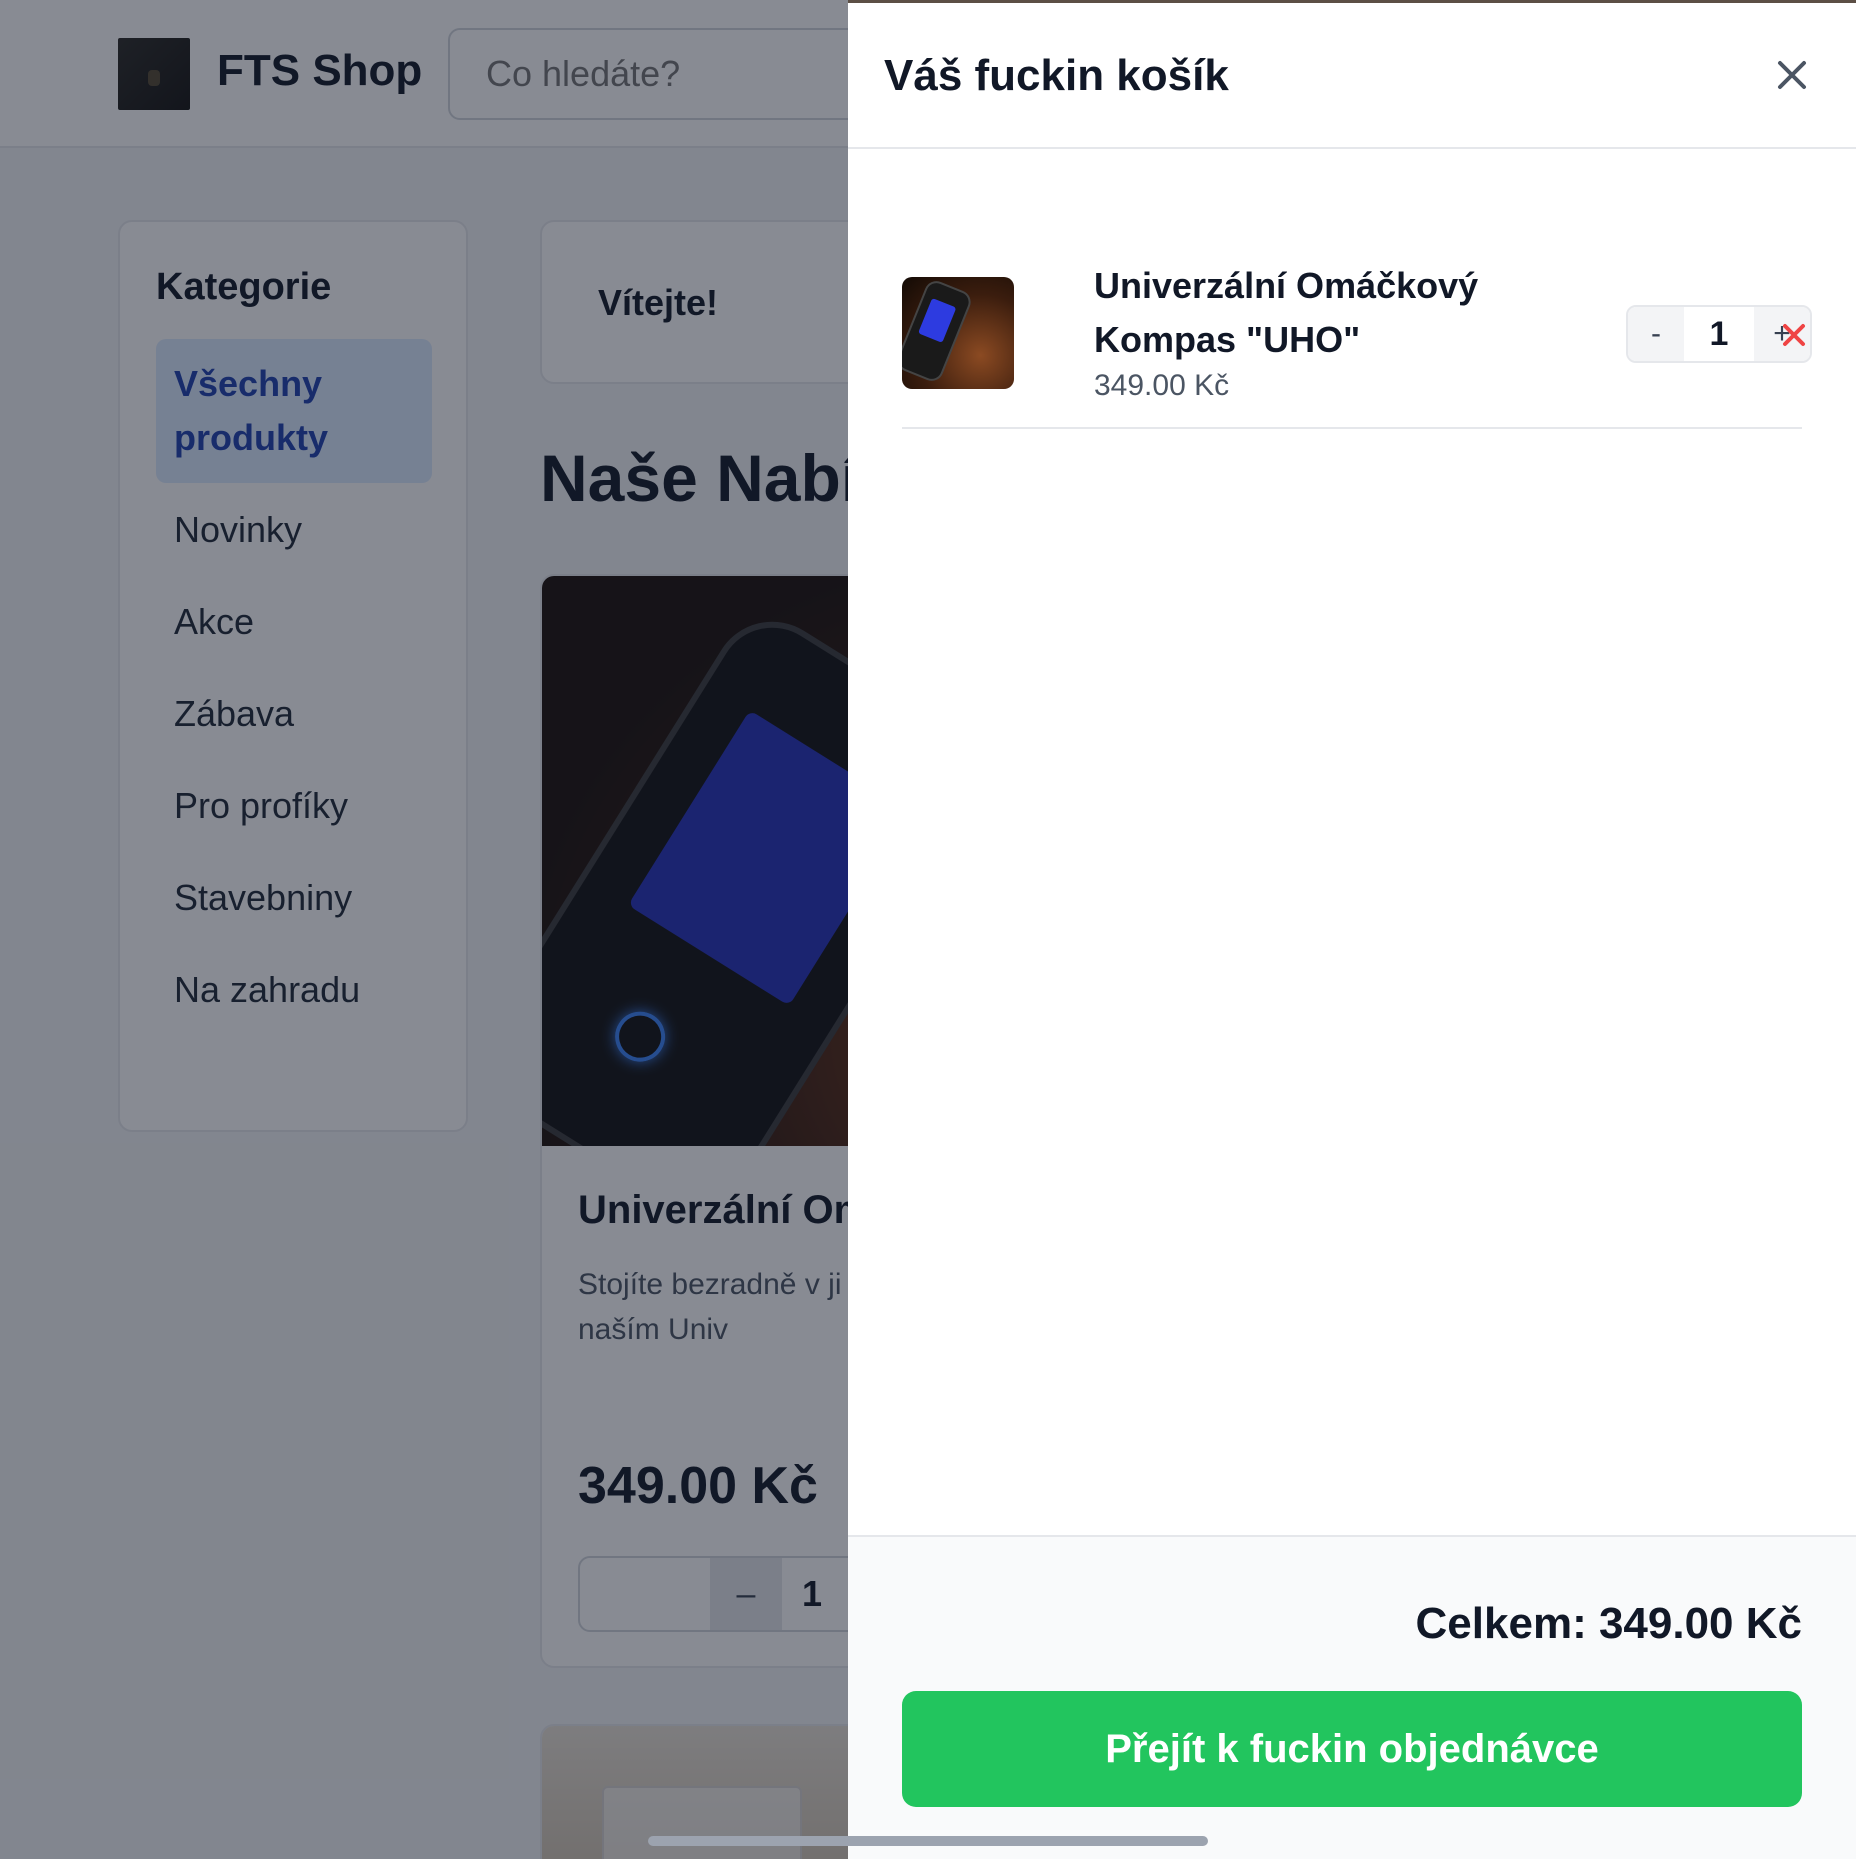 This screenshot has width=1856, height=1859. Describe the element at coordinates (1719, 334) in the screenshot. I see `cart-qty-value: 1` at that location.